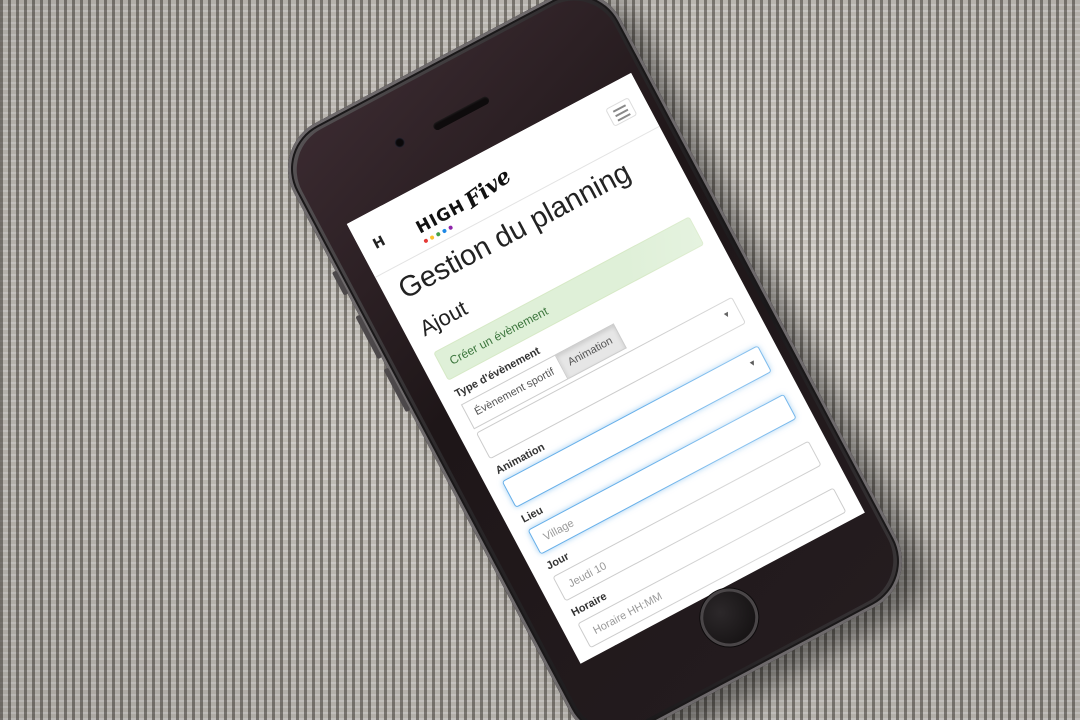 Image resolution: width=1080 pixels, height=720 pixels. I want to click on logo-word-high: HIGH, so click(441, 220).